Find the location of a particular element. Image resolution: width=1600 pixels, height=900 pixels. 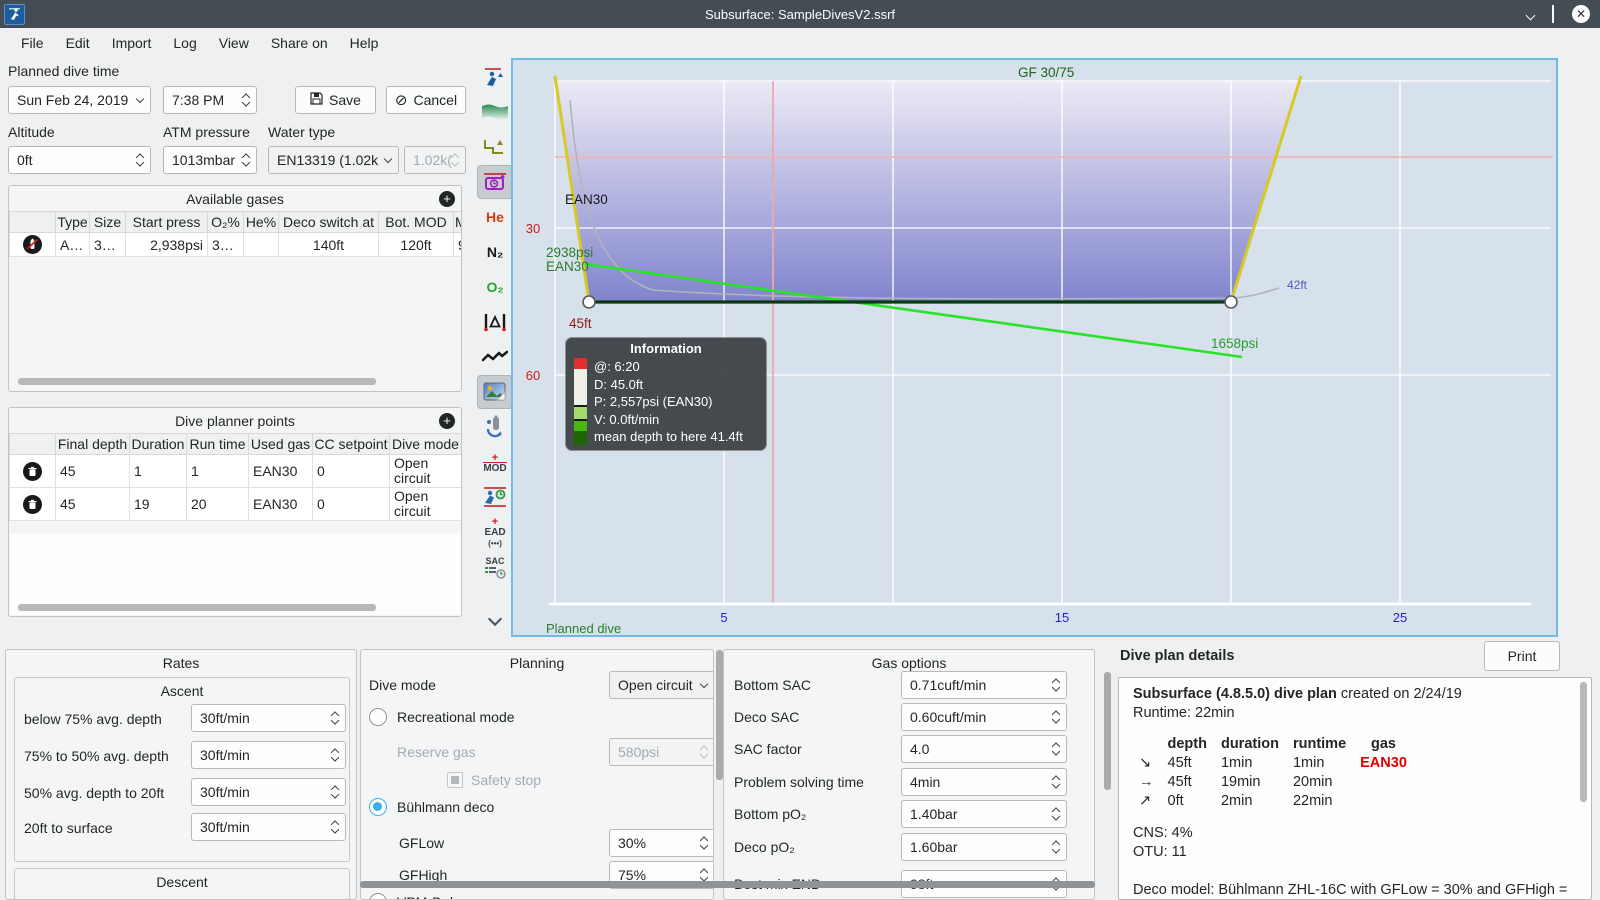

bottom-sac-label: Bottom SAC is located at coordinates (773, 685).